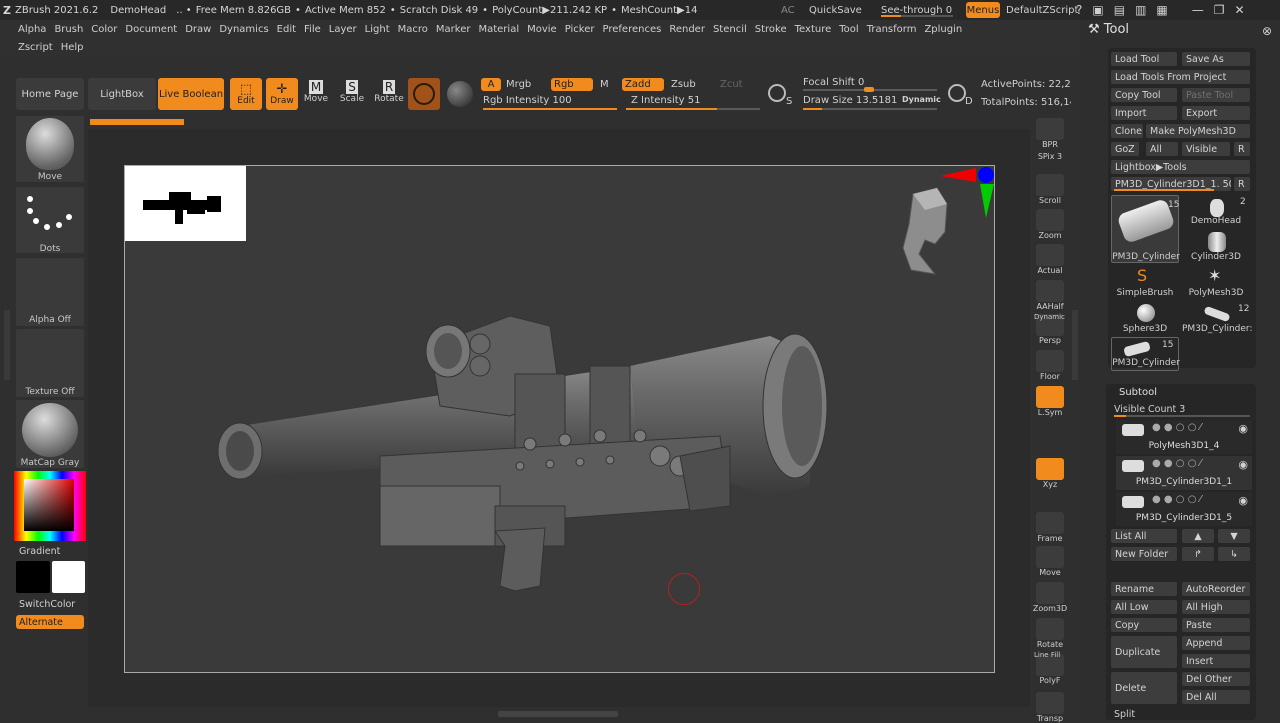 The image size is (1280, 723). Describe the element at coordinates (1124, 714) in the screenshot. I see `split-button: Split` at that location.